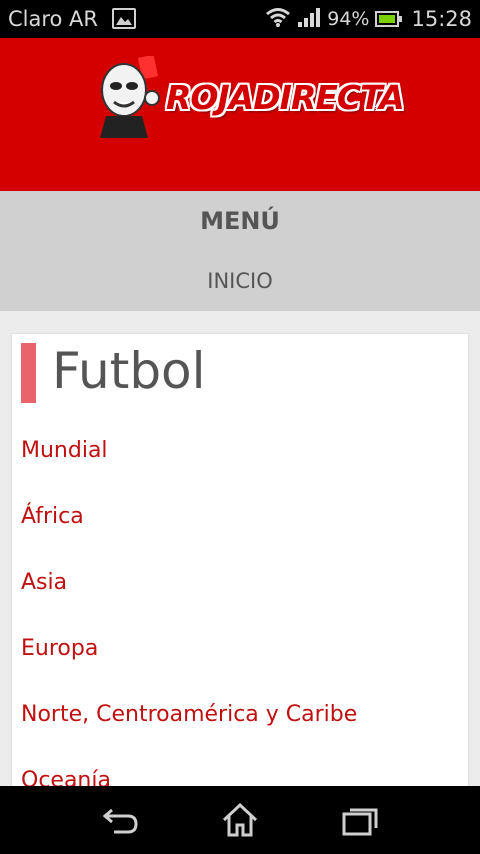 This screenshot has height=854, width=480. Describe the element at coordinates (64, 450) in the screenshot. I see `link-mundial: Mundial` at that location.